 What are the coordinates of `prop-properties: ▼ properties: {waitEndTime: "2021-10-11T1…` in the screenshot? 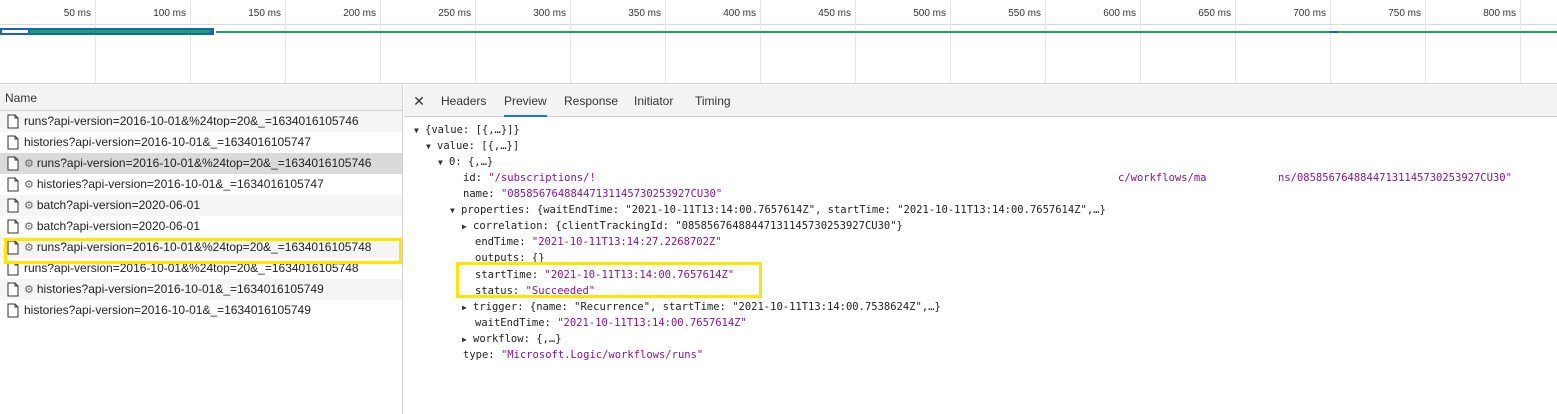 It's located at (778, 210).